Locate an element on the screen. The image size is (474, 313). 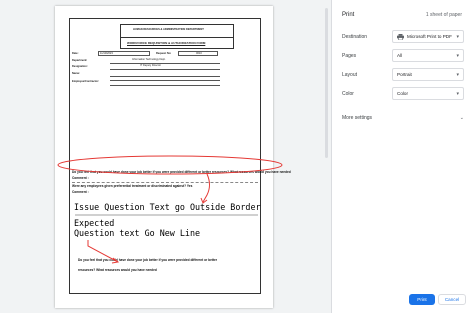
print-button: Print is located at coordinates (422, 299).